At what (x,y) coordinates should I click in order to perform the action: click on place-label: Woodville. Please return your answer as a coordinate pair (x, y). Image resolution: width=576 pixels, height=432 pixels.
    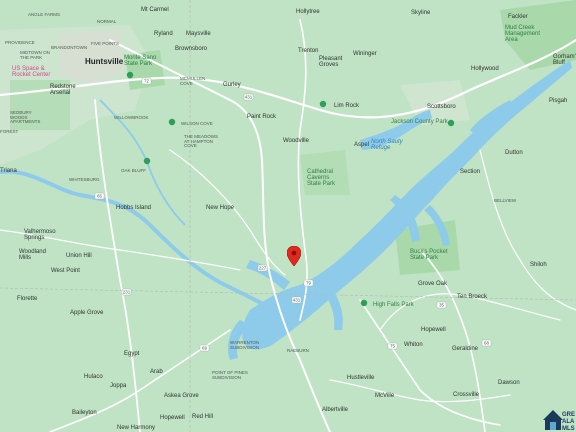
    Looking at the image, I should click on (296, 141).